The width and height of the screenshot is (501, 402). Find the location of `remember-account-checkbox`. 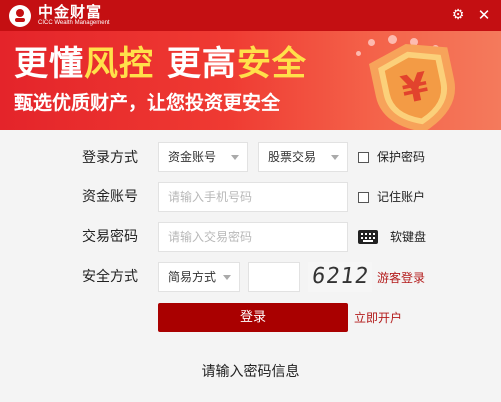

remember-account-checkbox is located at coordinates (363, 197).